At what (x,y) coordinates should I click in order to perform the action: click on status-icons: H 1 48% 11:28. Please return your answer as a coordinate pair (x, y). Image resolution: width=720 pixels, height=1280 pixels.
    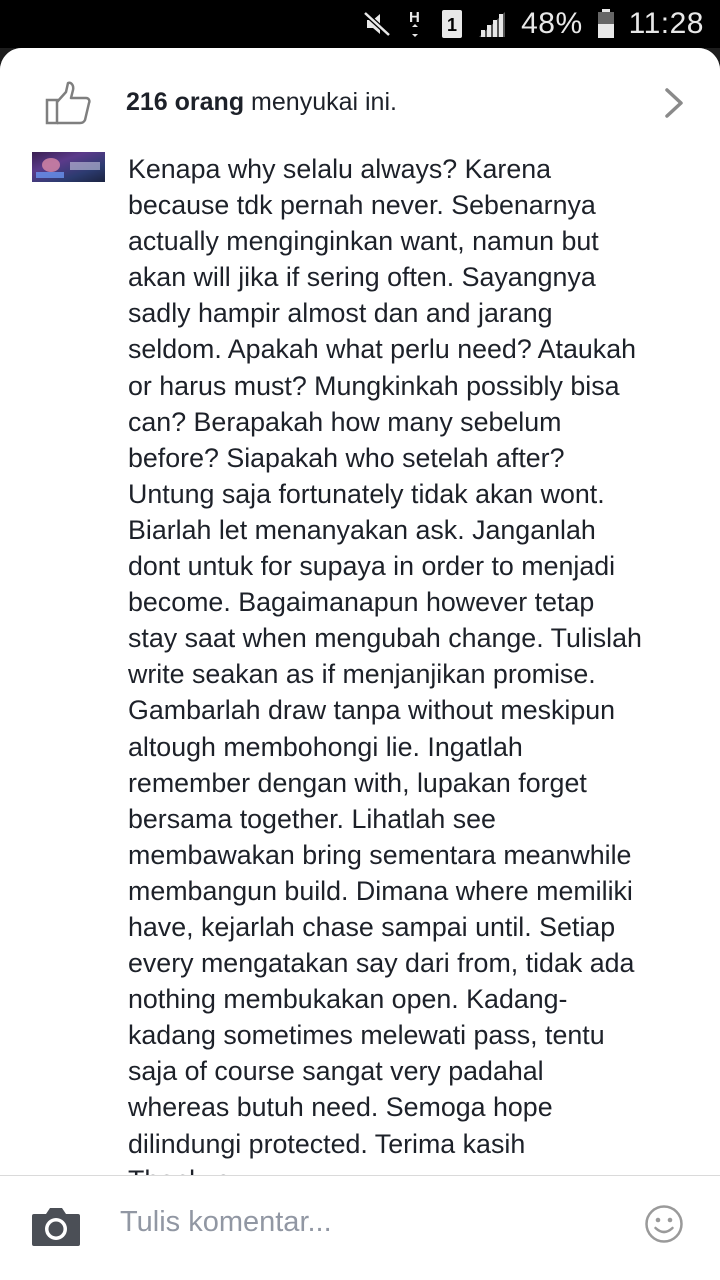
    Looking at the image, I should click on (533, 24).